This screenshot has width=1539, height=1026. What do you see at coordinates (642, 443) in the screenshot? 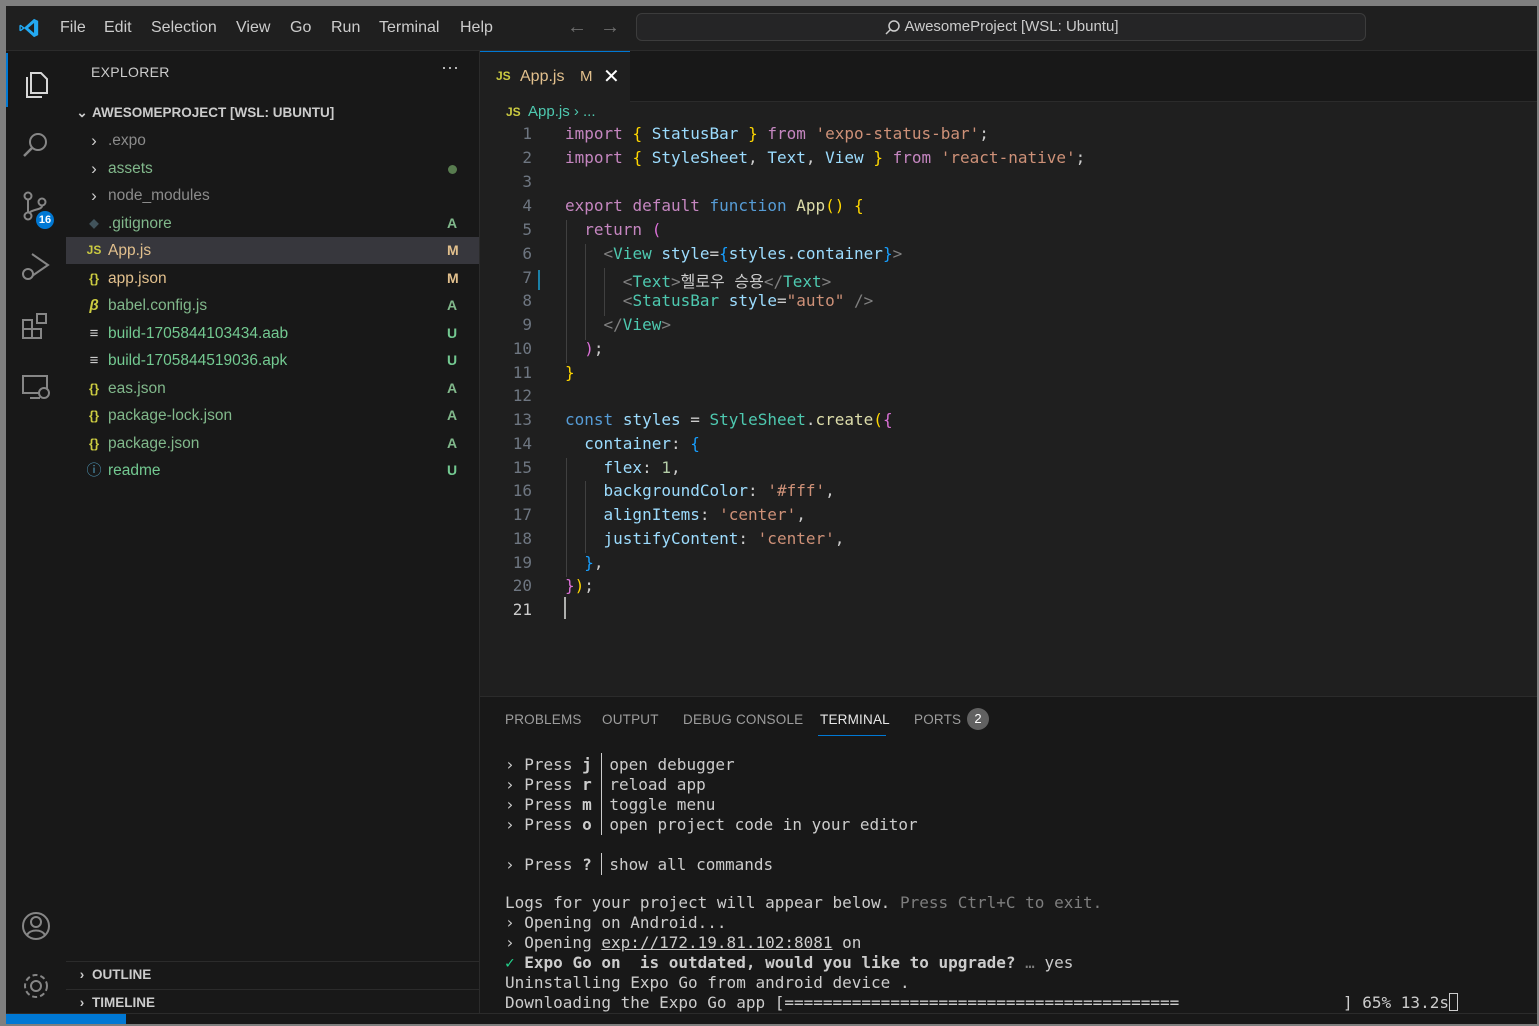
I see `code-line-14: container: {` at bounding box center [642, 443].